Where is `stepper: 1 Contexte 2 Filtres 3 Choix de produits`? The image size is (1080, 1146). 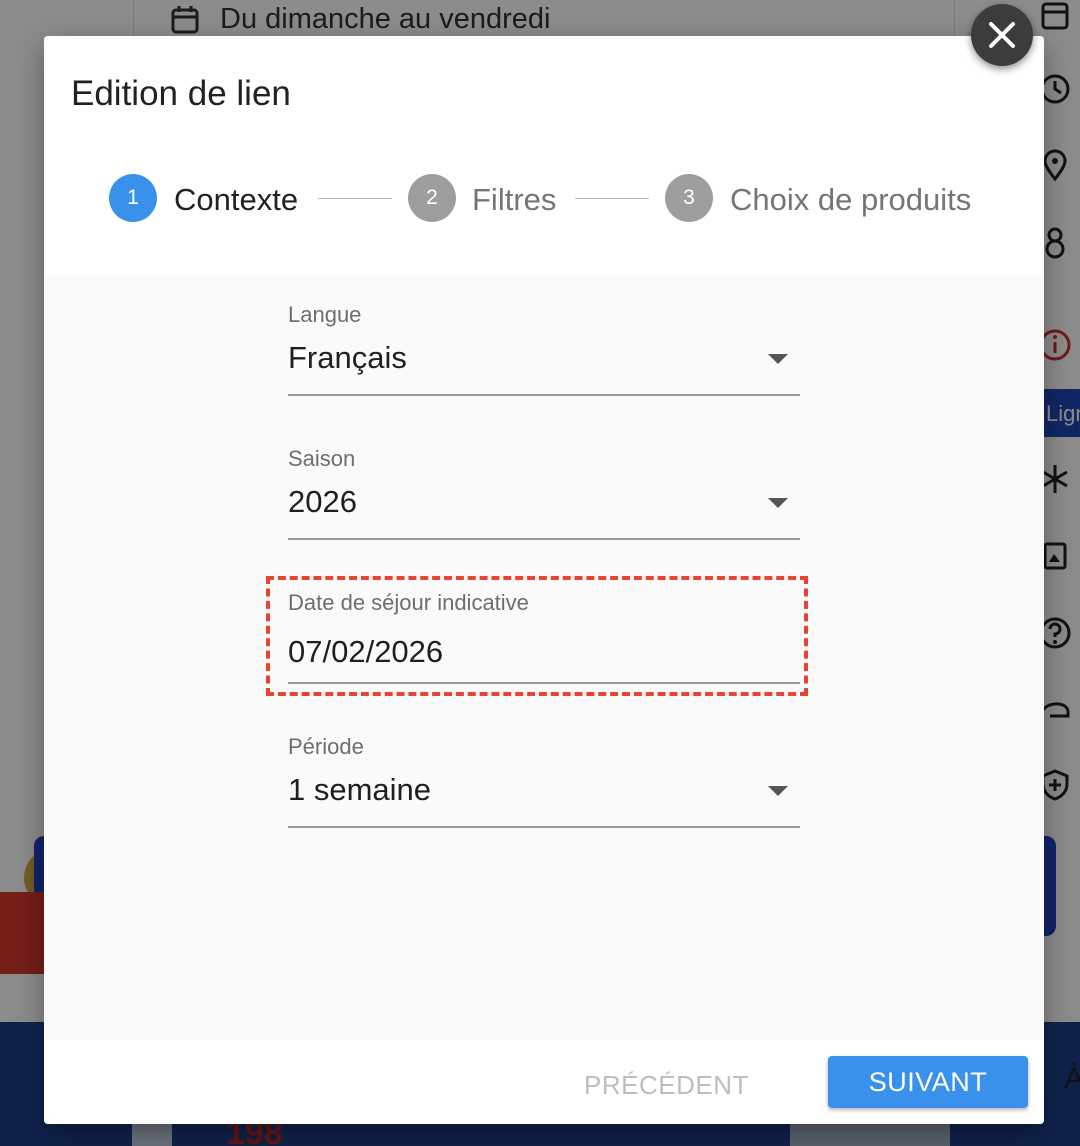
stepper: 1 Contexte 2 Filtres 3 Choix de produits is located at coordinates (544, 199).